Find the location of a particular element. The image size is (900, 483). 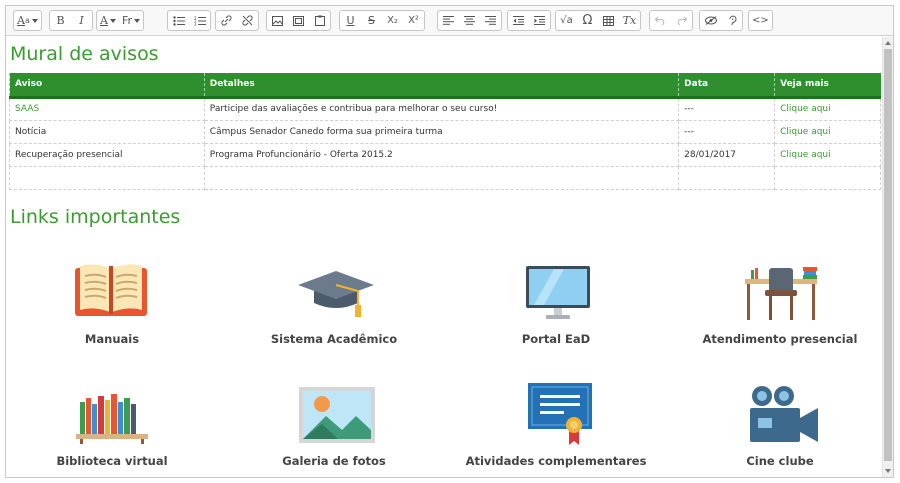

aviso-cell: Recuperação presencial is located at coordinates (107, 154).